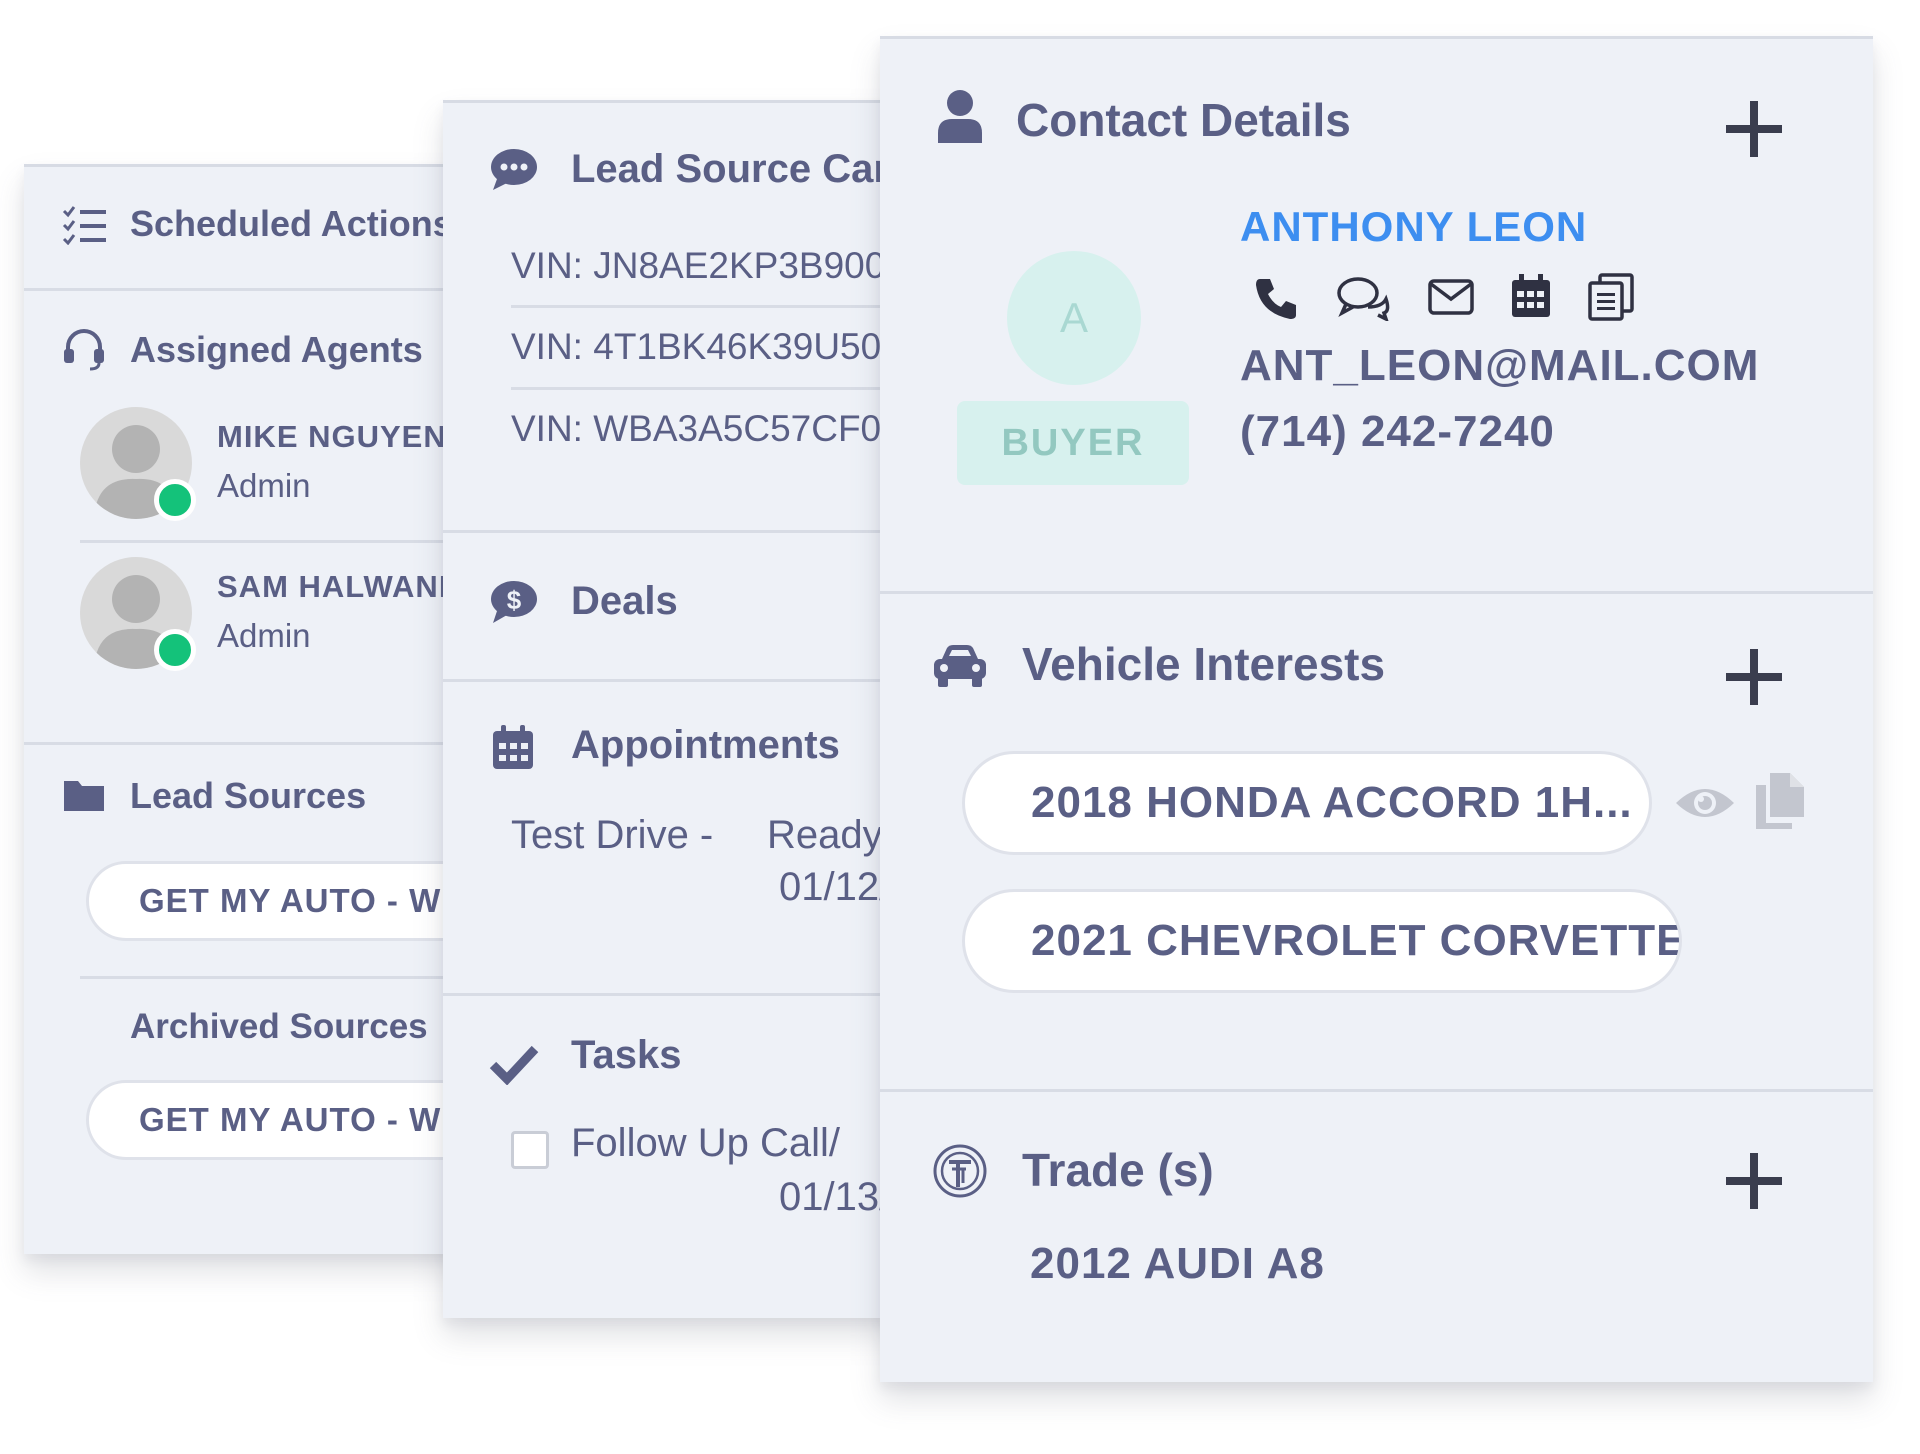 The image size is (1920, 1454). I want to click on chat-bubble-icon, so click(514, 169).